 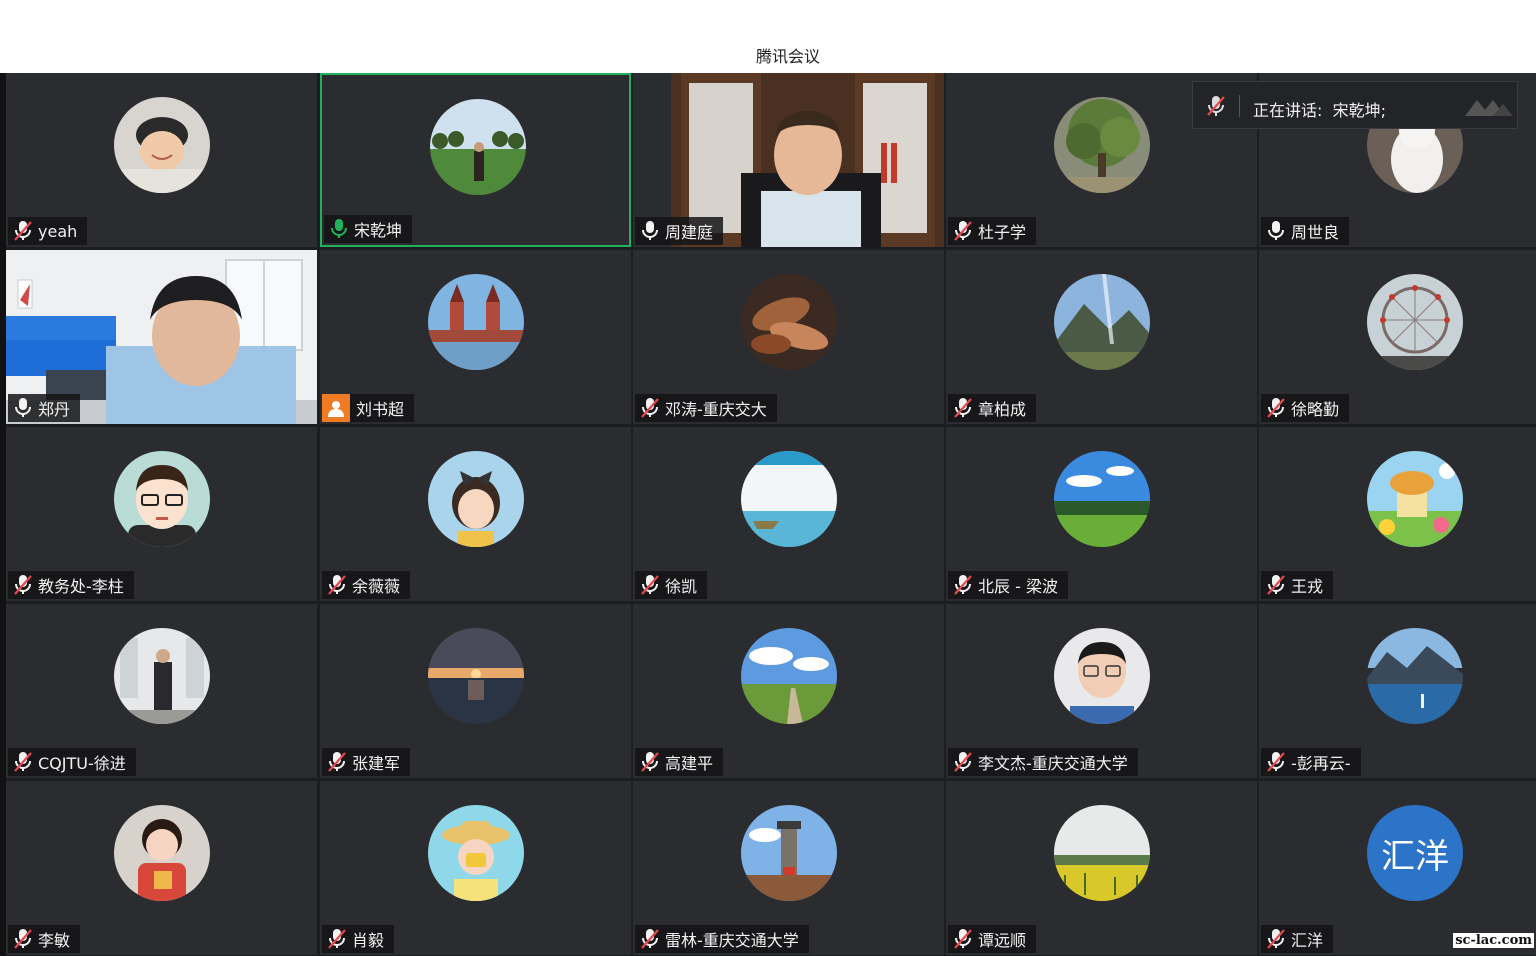 What do you see at coordinates (679, 762) in the screenshot?
I see `participant-nametag: 高建平` at bounding box center [679, 762].